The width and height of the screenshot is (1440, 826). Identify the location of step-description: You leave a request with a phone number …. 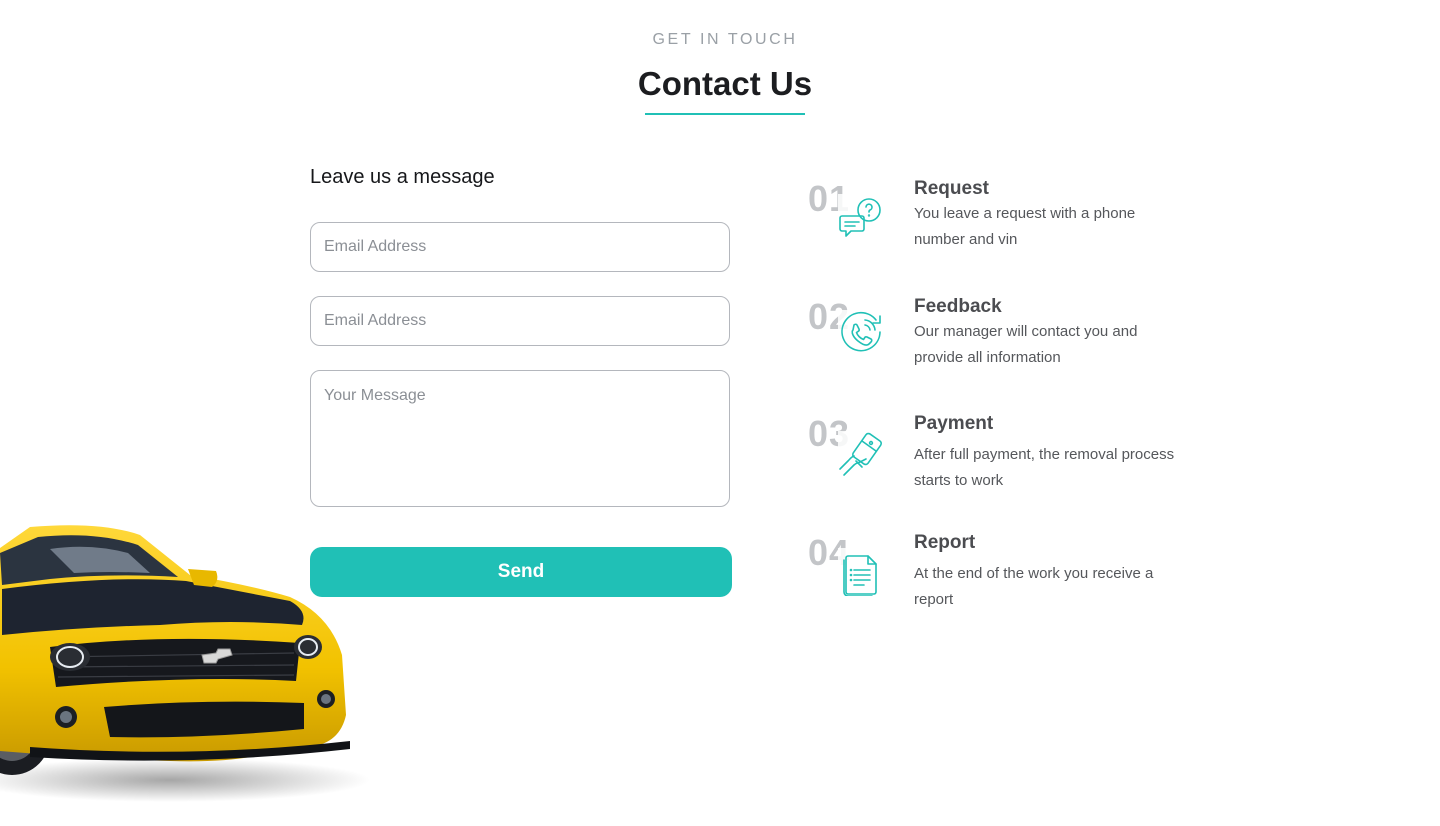
(1025, 226).